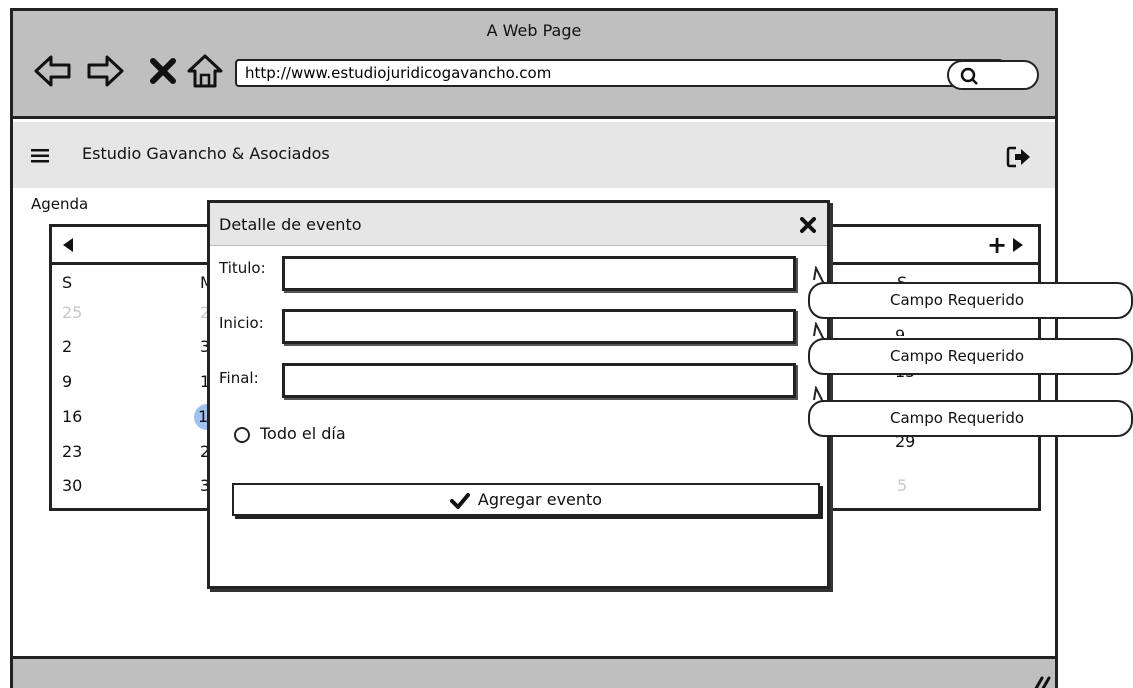 This screenshot has width=1133, height=688. Describe the element at coordinates (539, 380) in the screenshot. I see `end-input` at that location.